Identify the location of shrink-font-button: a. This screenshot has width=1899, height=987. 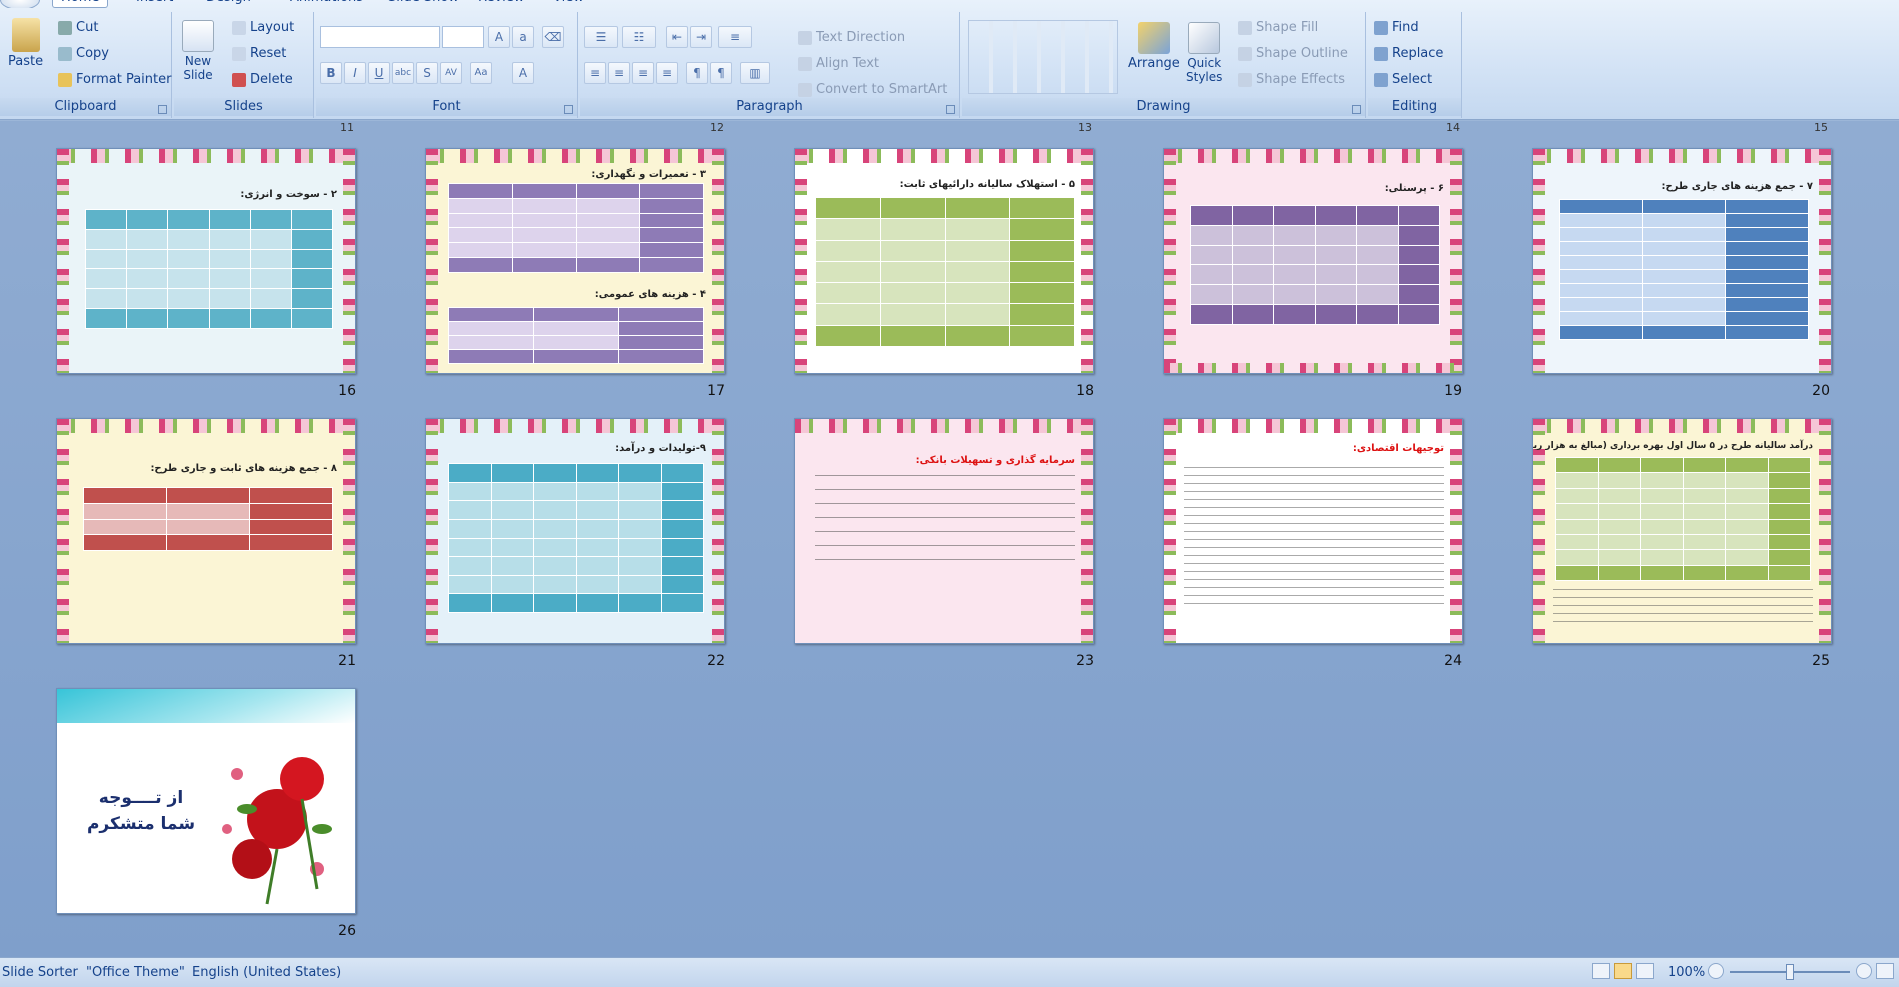
(523, 37).